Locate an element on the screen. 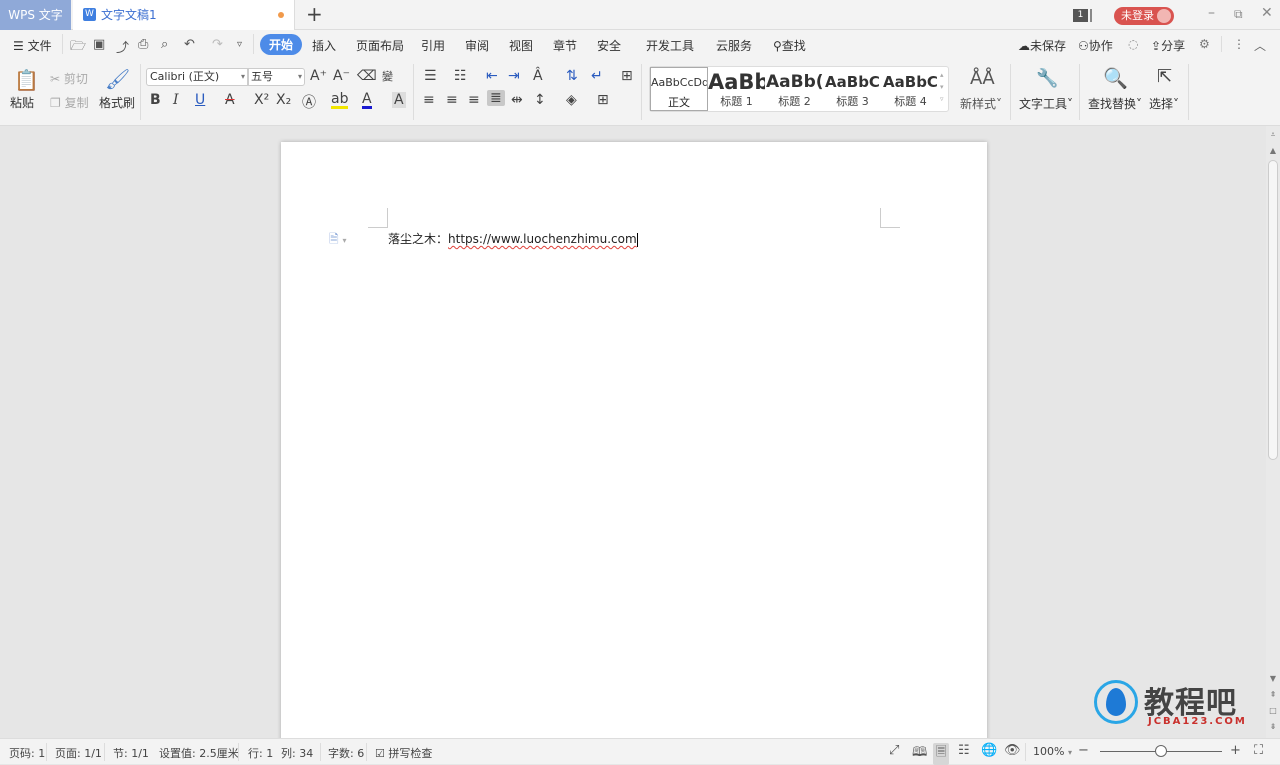  tab-home: 开始 is located at coordinates (281, 44).